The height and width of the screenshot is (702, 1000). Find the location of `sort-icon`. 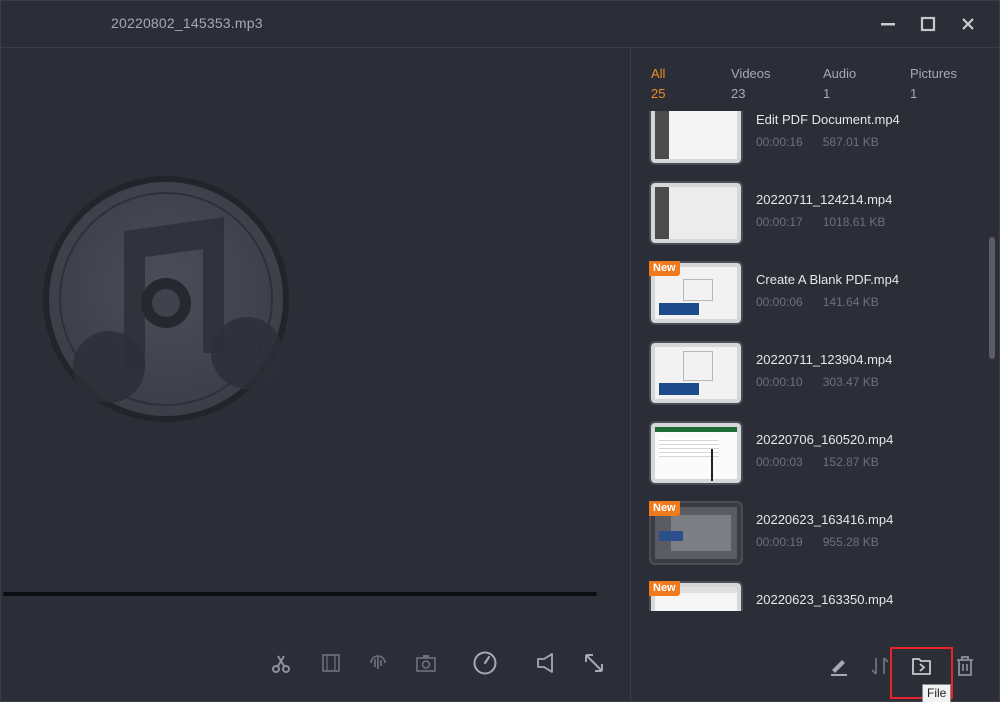

sort-icon is located at coordinates (880, 666).